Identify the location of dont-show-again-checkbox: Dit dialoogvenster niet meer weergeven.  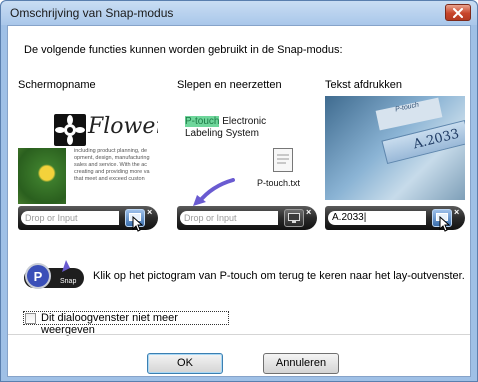
(126, 323).